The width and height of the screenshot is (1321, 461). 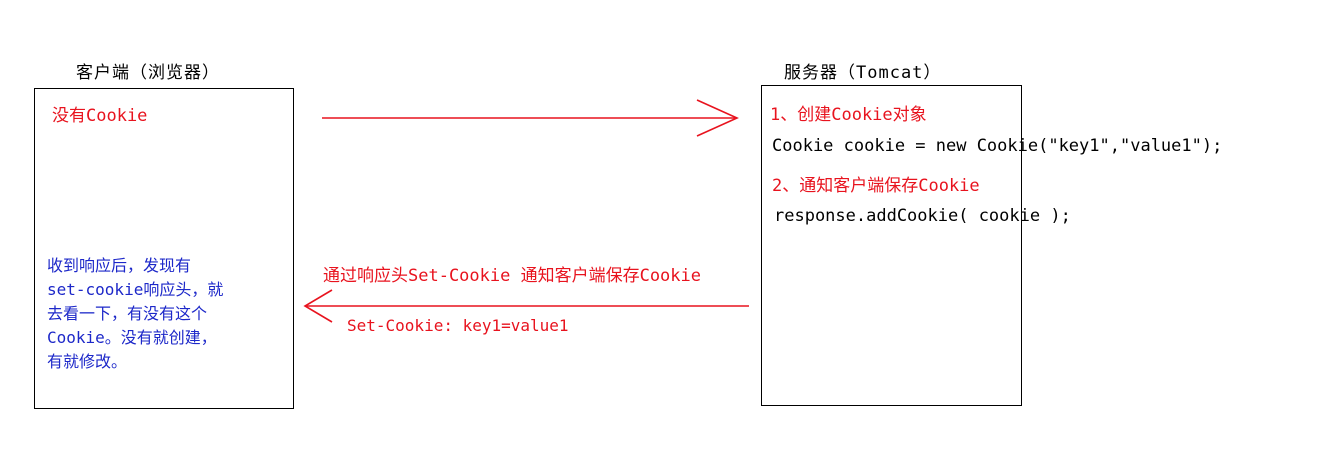 What do you see at coordinates (458, 325) in the screenshot?
I see `set-cookie-header-text: Set-Cookie: key1=value1` at bounding box center [458, 325].